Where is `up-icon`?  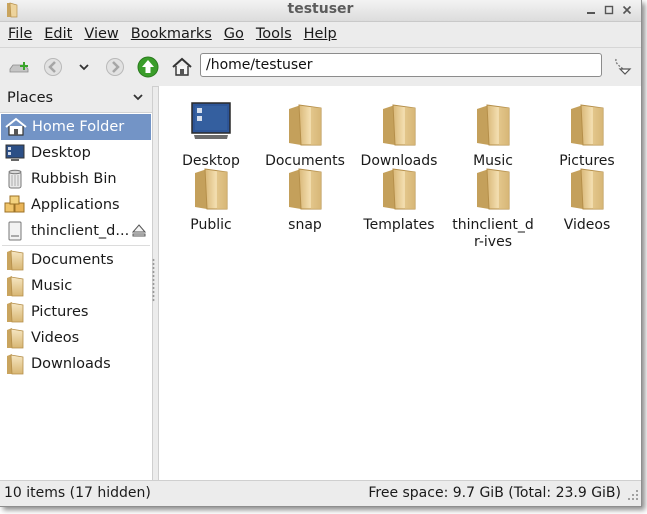
up-icon is located at coordinates (148, 67).